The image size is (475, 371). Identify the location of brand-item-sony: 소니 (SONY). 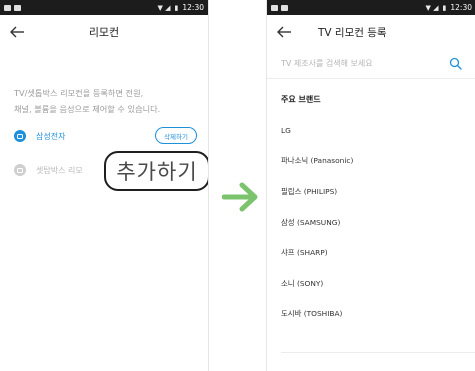
(371, 283).